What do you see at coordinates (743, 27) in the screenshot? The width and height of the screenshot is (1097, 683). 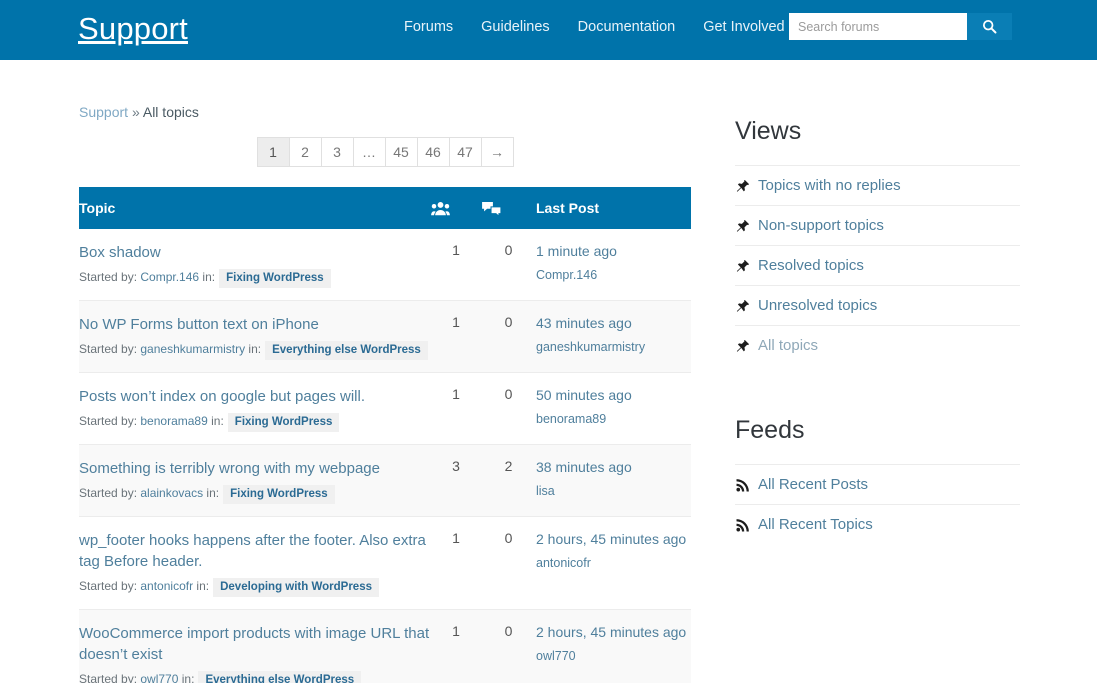 I see `nav-get-involved: Get Involved` at bounding box center [743, 27].